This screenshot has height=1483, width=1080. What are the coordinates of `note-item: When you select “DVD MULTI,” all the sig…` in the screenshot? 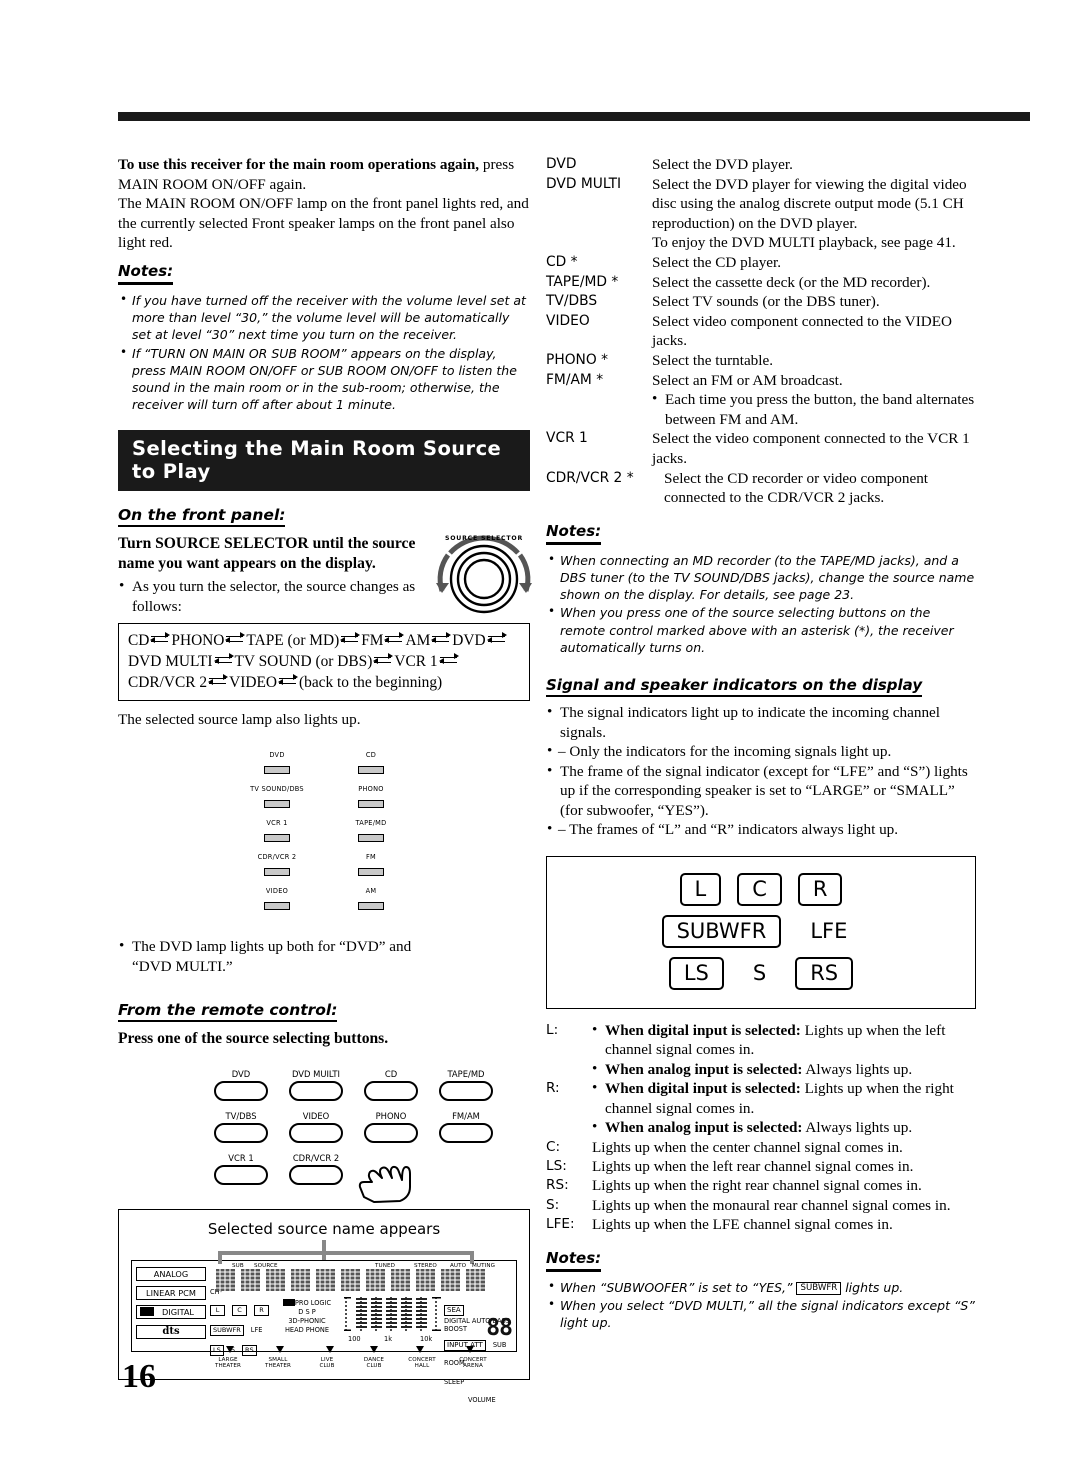 It's located at (761, 1313).